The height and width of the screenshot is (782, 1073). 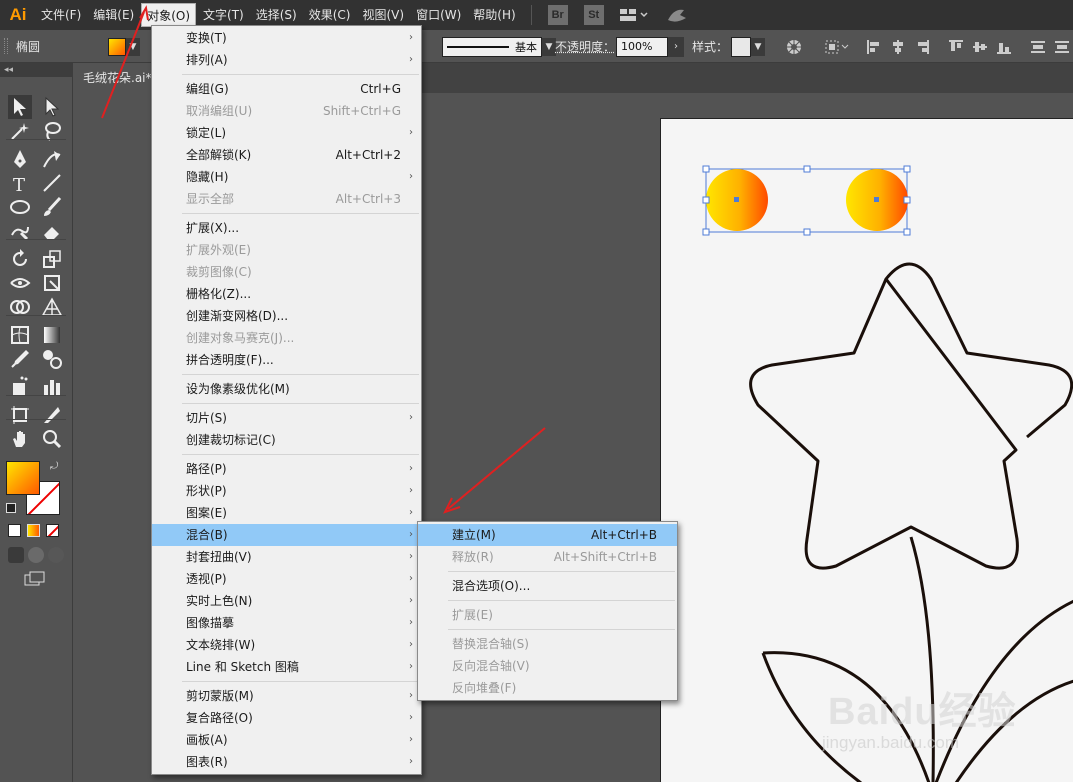 What do you see at coordinates (20, 283) in the screenshot?
I see `width-tool-icon` at bounding box center [20, 283].